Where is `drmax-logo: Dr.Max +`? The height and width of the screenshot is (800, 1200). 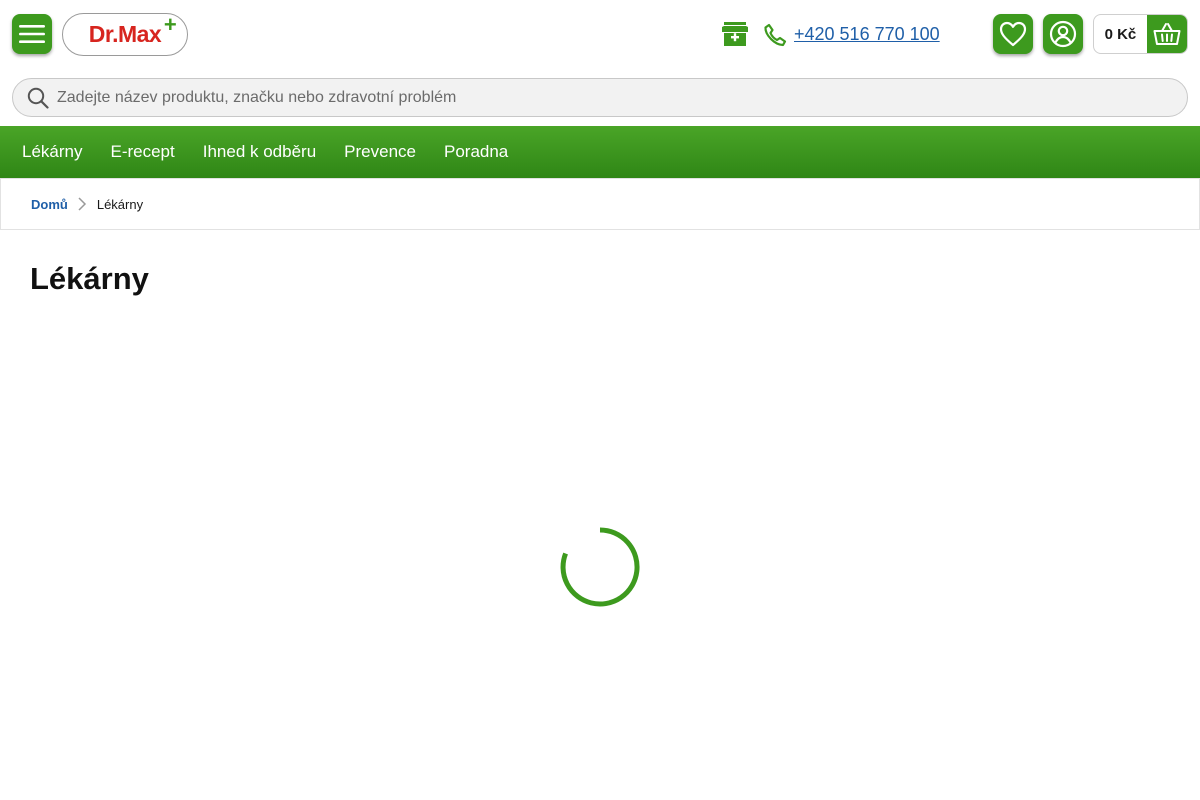 drmax-logo: Dr.Max + is located at coordinates (125, 34).